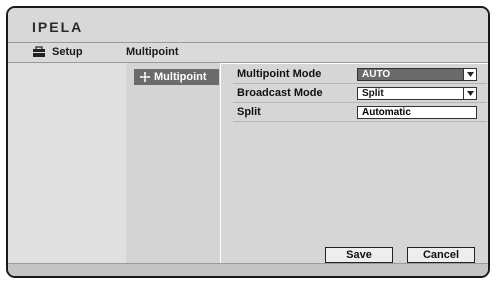  Describe the element at coordinates (248, 269) in the screenshot. I see `status-bar` at that location.